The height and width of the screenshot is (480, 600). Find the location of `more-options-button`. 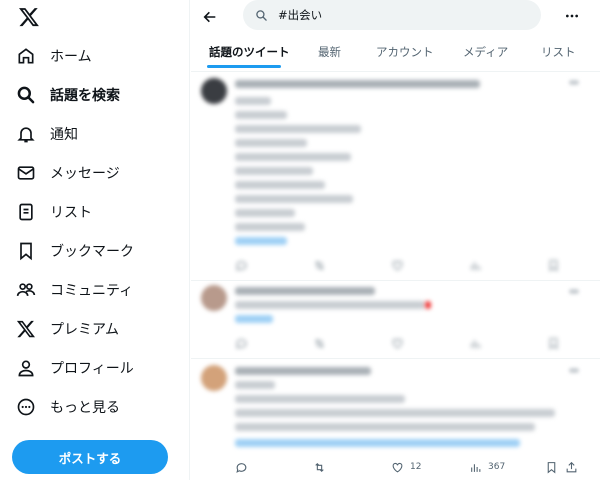

more-options-button is located at coordinates (572, 16).